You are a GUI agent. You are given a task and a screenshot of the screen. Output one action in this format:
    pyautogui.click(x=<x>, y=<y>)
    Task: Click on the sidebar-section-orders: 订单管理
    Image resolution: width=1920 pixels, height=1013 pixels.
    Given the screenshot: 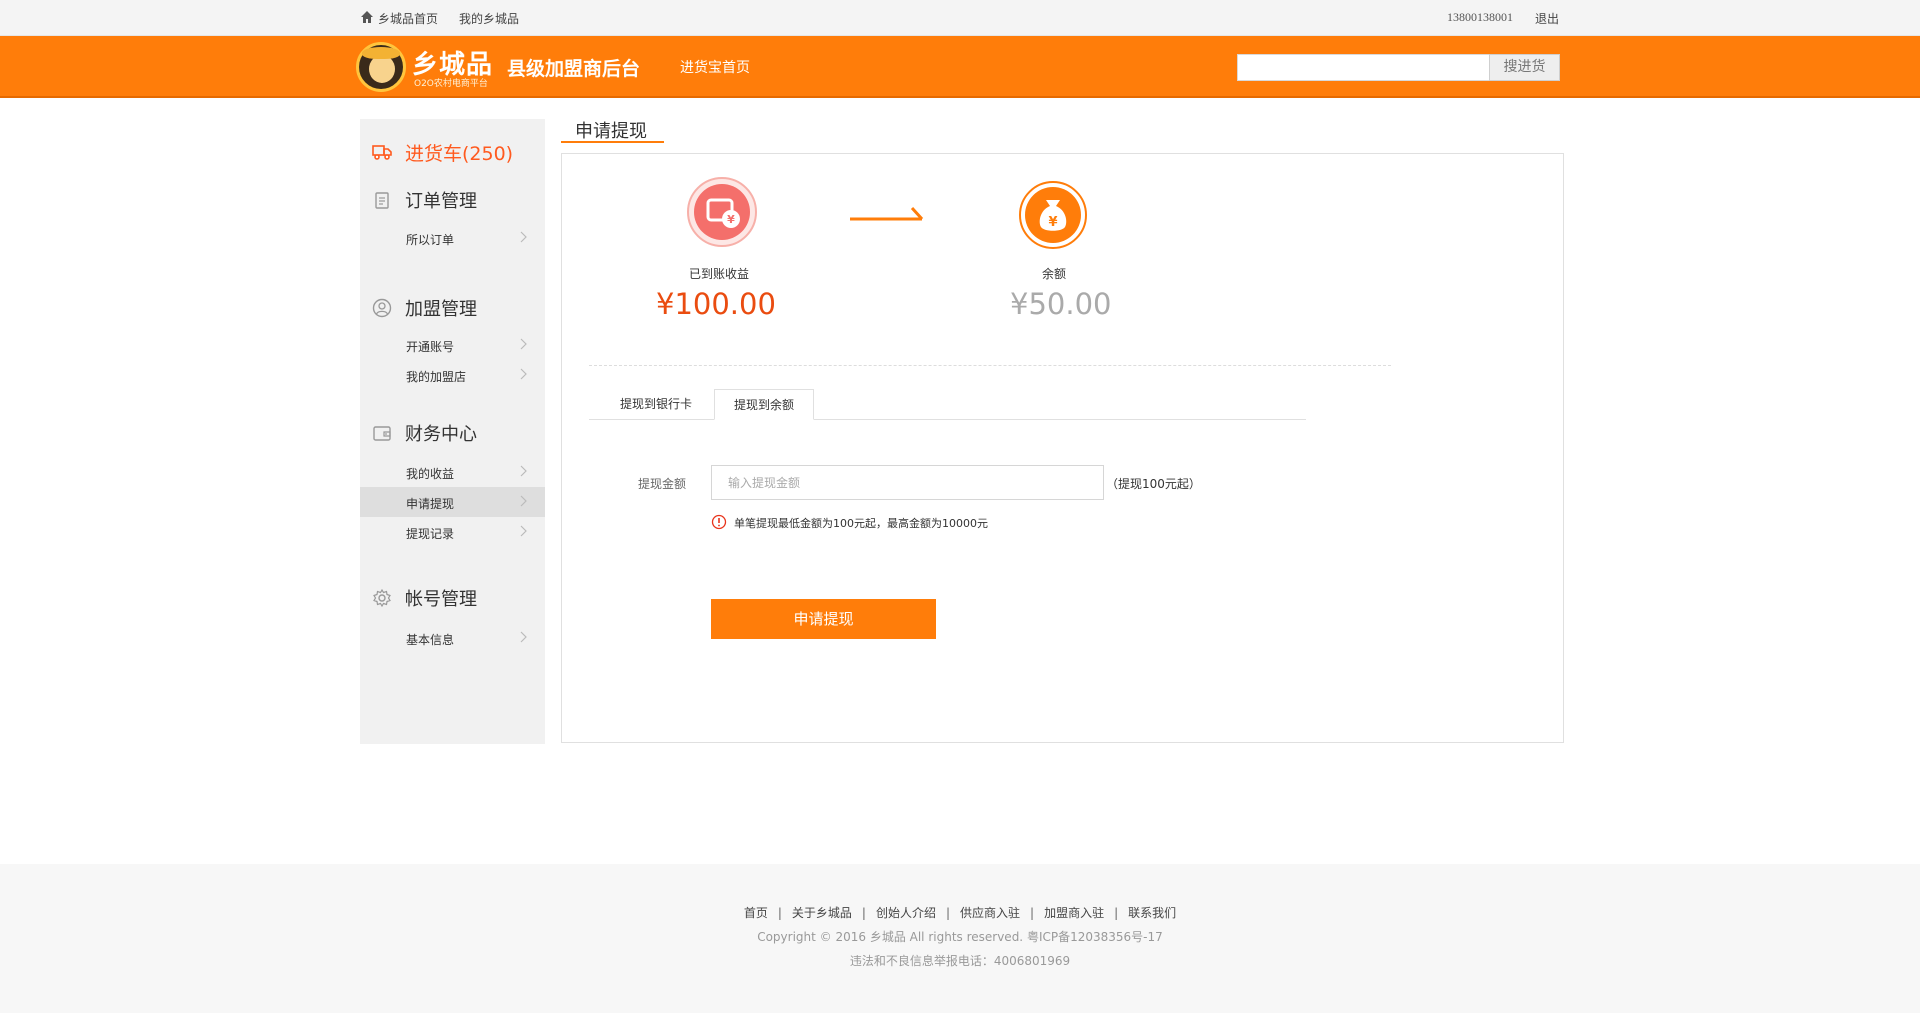 What is the action you would take?
    pyautogui.click(x=424, y=200)
    